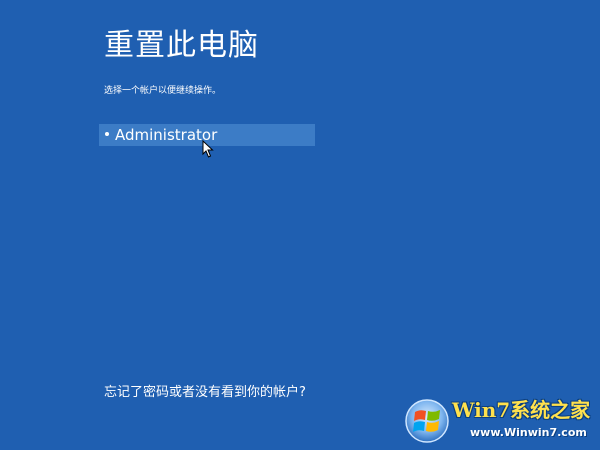 This screenshot has width=600, height=450. I want to click on forgot-password-link: 忘记了密码或者没有看到你的帐户?, so click(205, 393).